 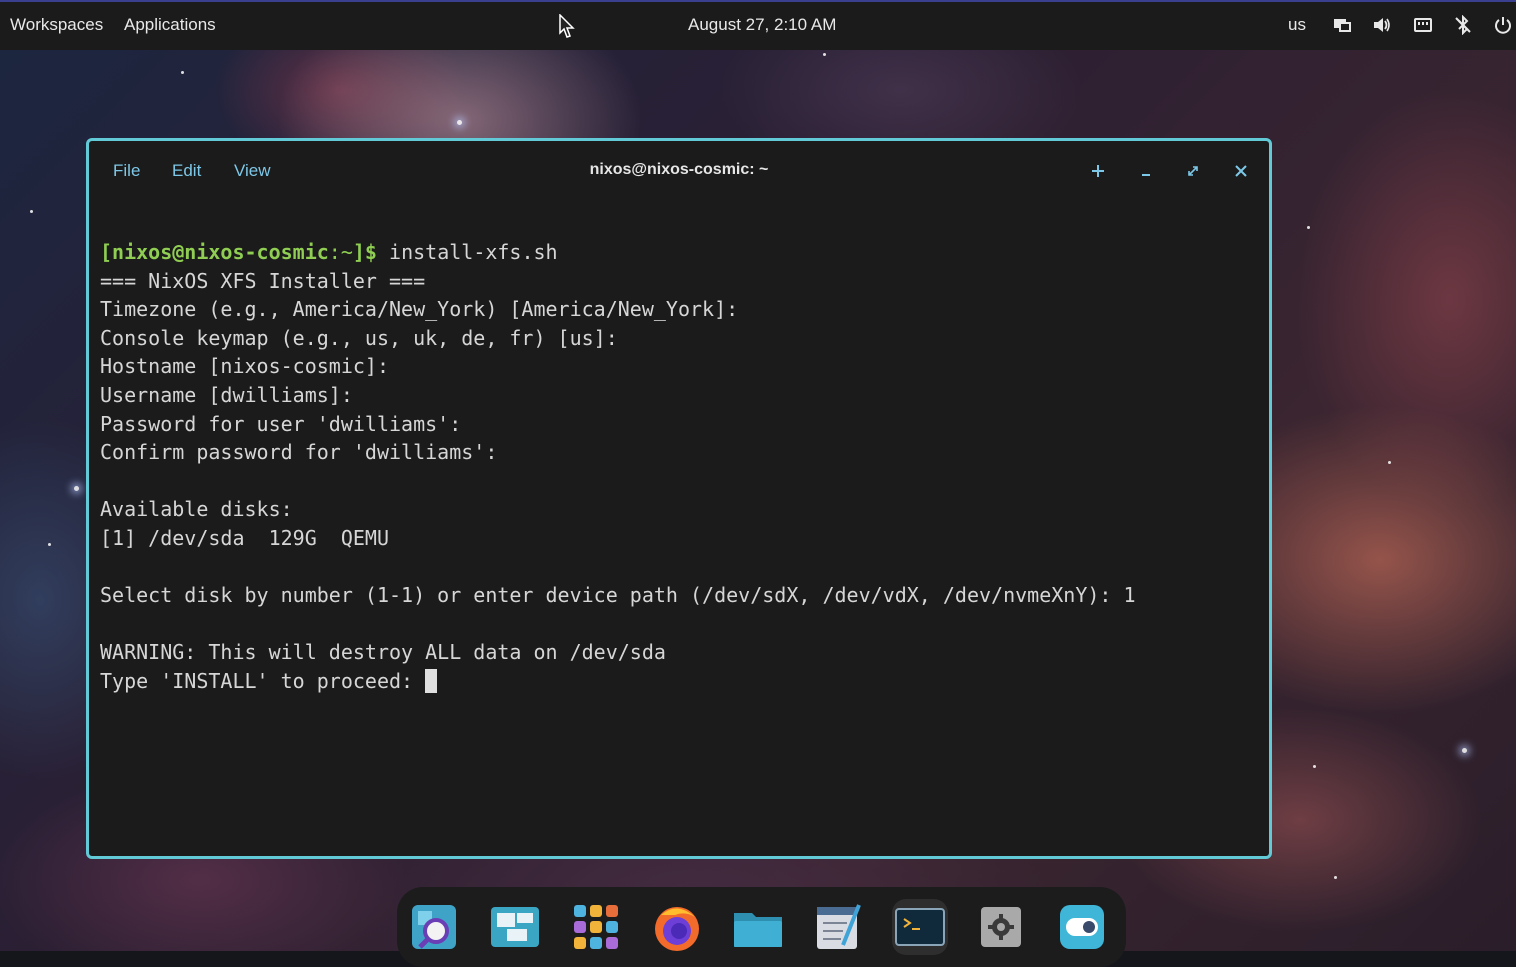 What do you see at coordinates (762, 25) in the screenshot?
I see `clock: August 27, 2:10 AM` at bounding box center [762, 25].